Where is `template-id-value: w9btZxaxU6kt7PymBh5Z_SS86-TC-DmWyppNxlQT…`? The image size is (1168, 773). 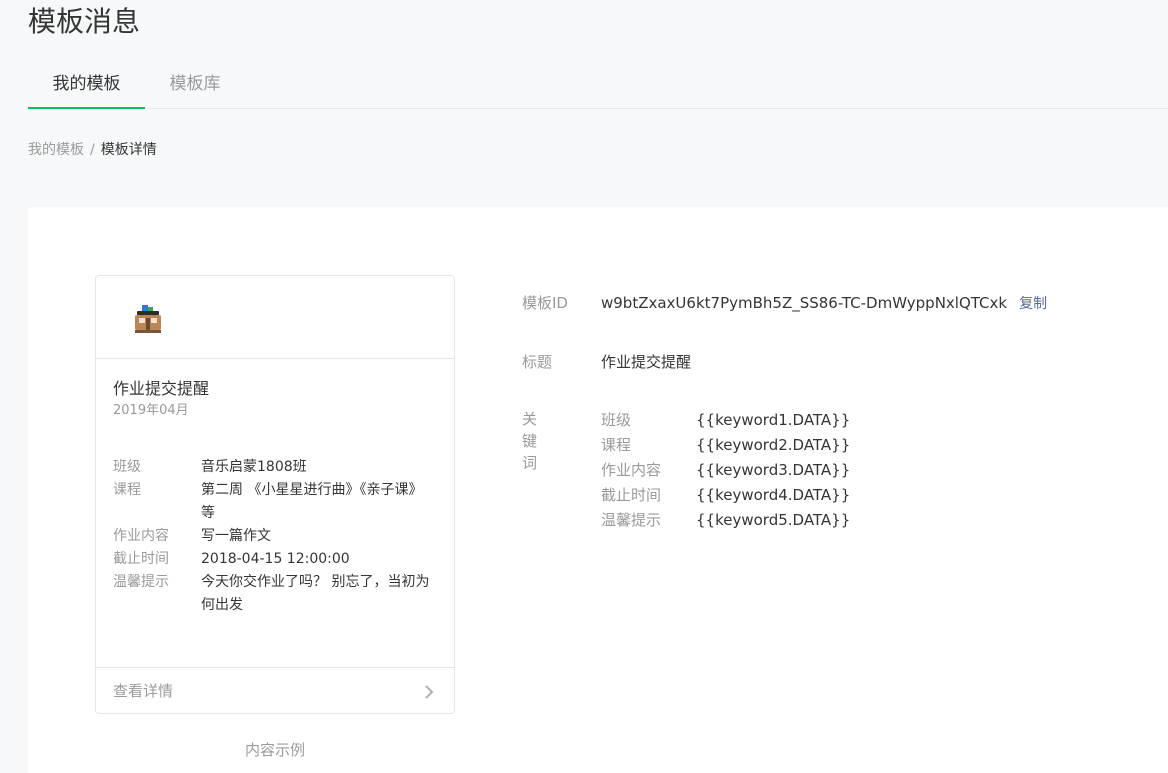 template-id-value: w9btZxaxU6kt7PymBh5Z_SS86-TC-DmWyppNxlQT… is located at coordinates (804, 303).